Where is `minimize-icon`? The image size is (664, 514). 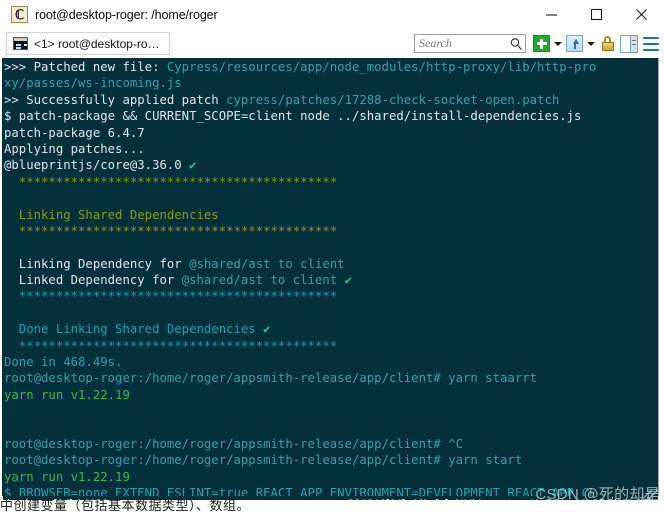 minimize-icon is located at coordinates (551, 15).